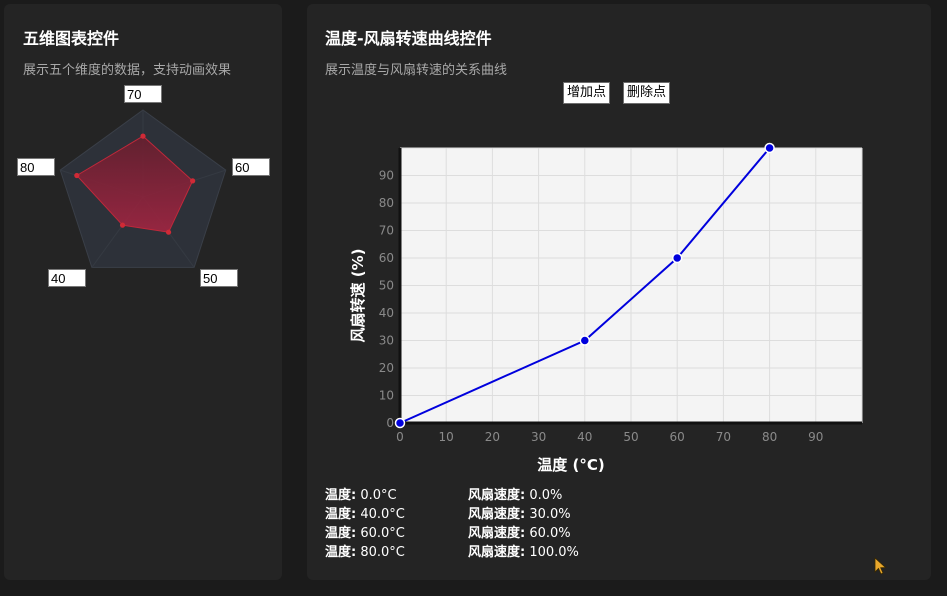  I want to click on x-tick-label: 10, so click(446, 437).